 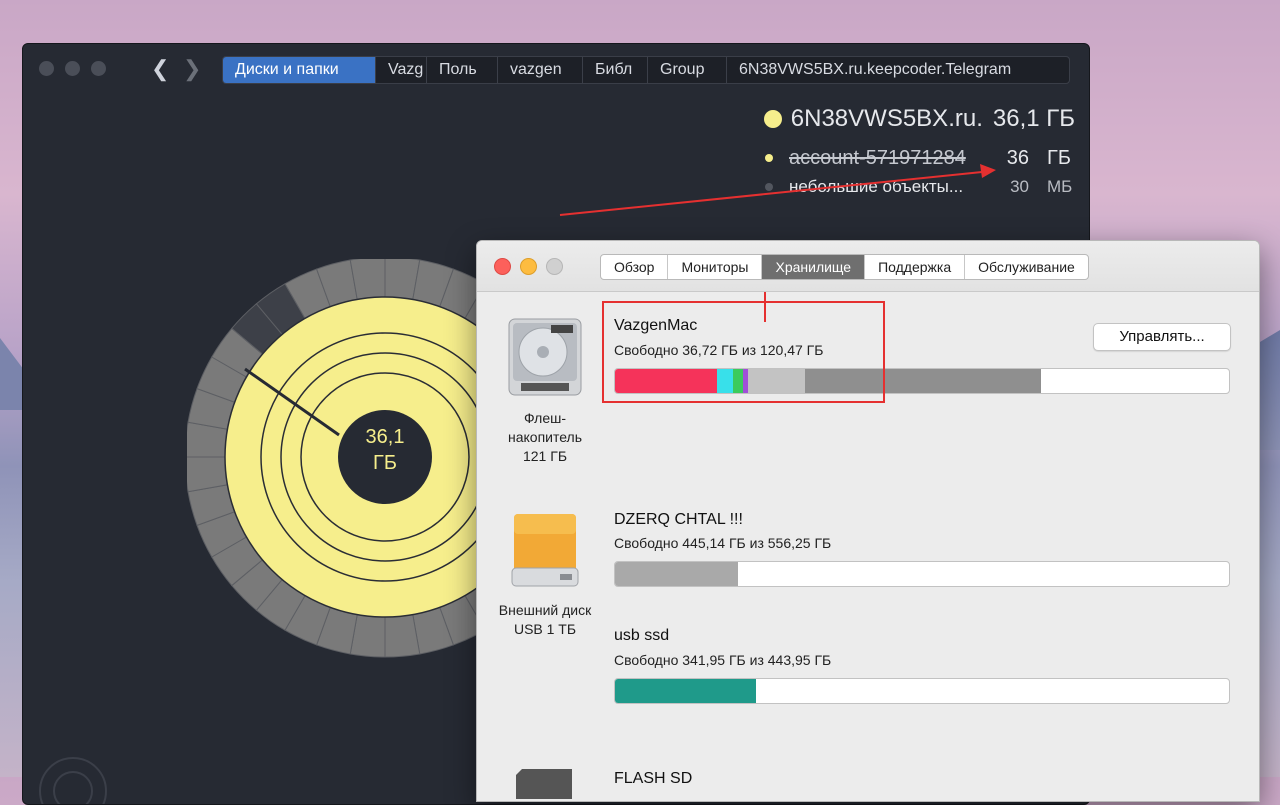 What do you see at coordinates (897, 70) in the screenshot?
I see `breadcrumb-item: 6N38VWS5BX.ru.keepcoder.Telegram` at bounding box center [897, 70].